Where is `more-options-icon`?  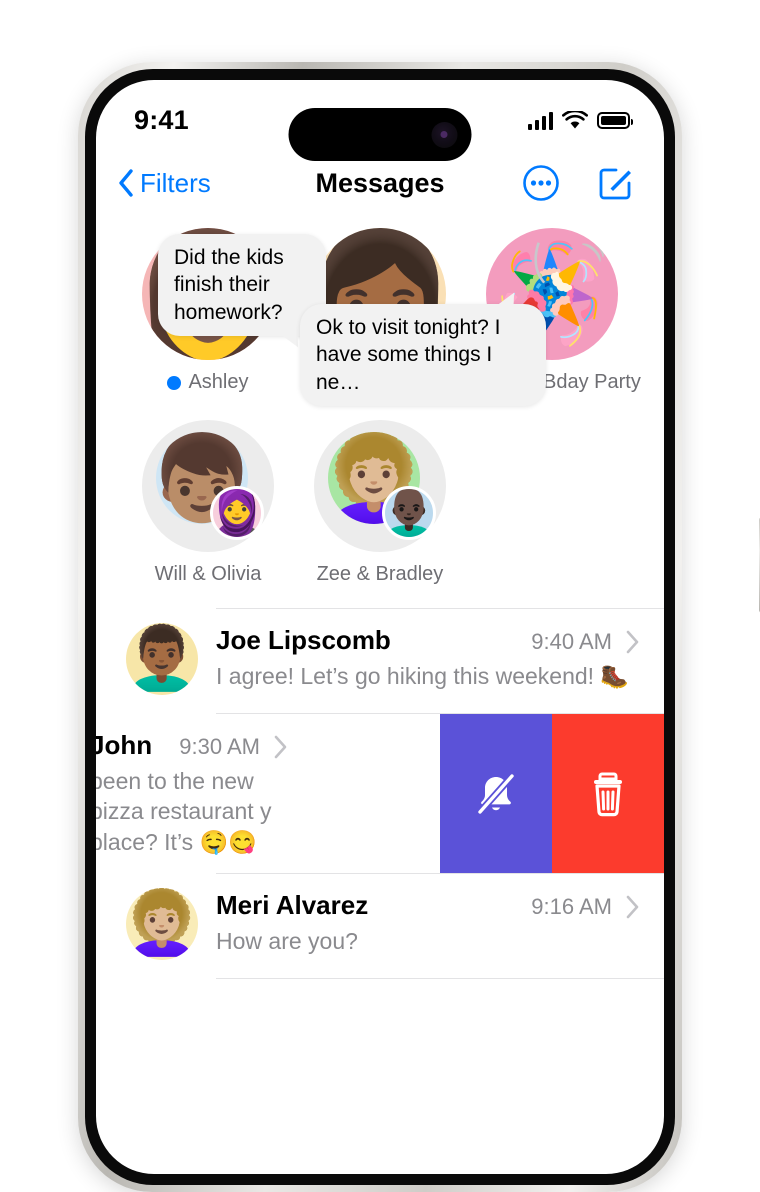 more-options-icon is located at coordinates (541, 183).